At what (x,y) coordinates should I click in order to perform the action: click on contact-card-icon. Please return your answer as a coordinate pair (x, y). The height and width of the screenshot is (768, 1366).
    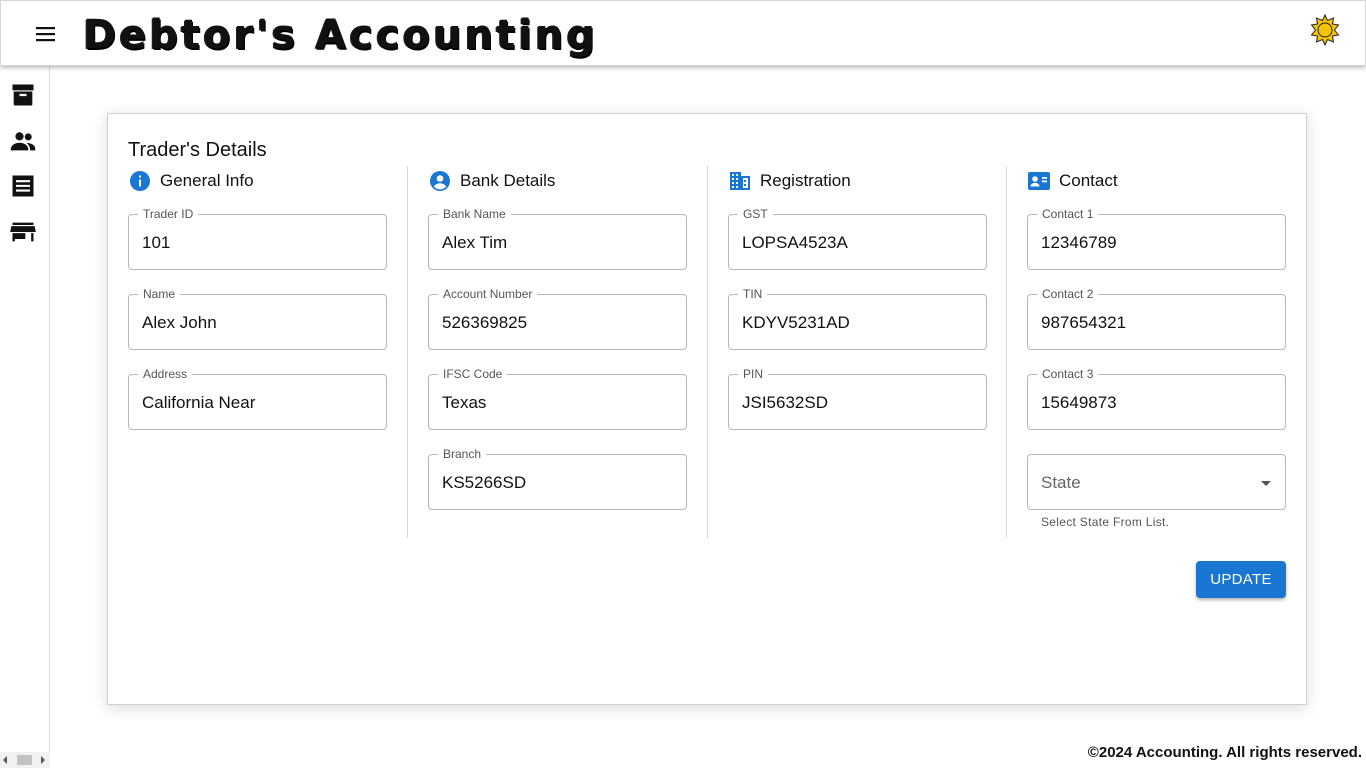
    Looking at the image, I should click on (1039, 181).